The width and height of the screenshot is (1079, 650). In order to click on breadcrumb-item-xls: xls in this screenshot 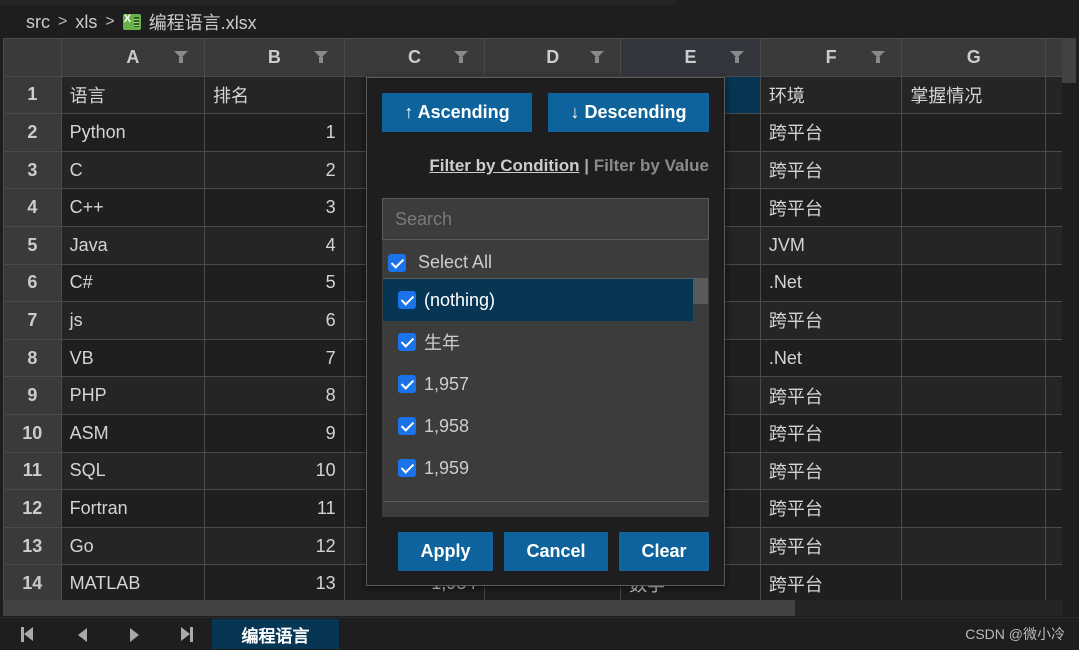, I will do `click(86, 22)`.